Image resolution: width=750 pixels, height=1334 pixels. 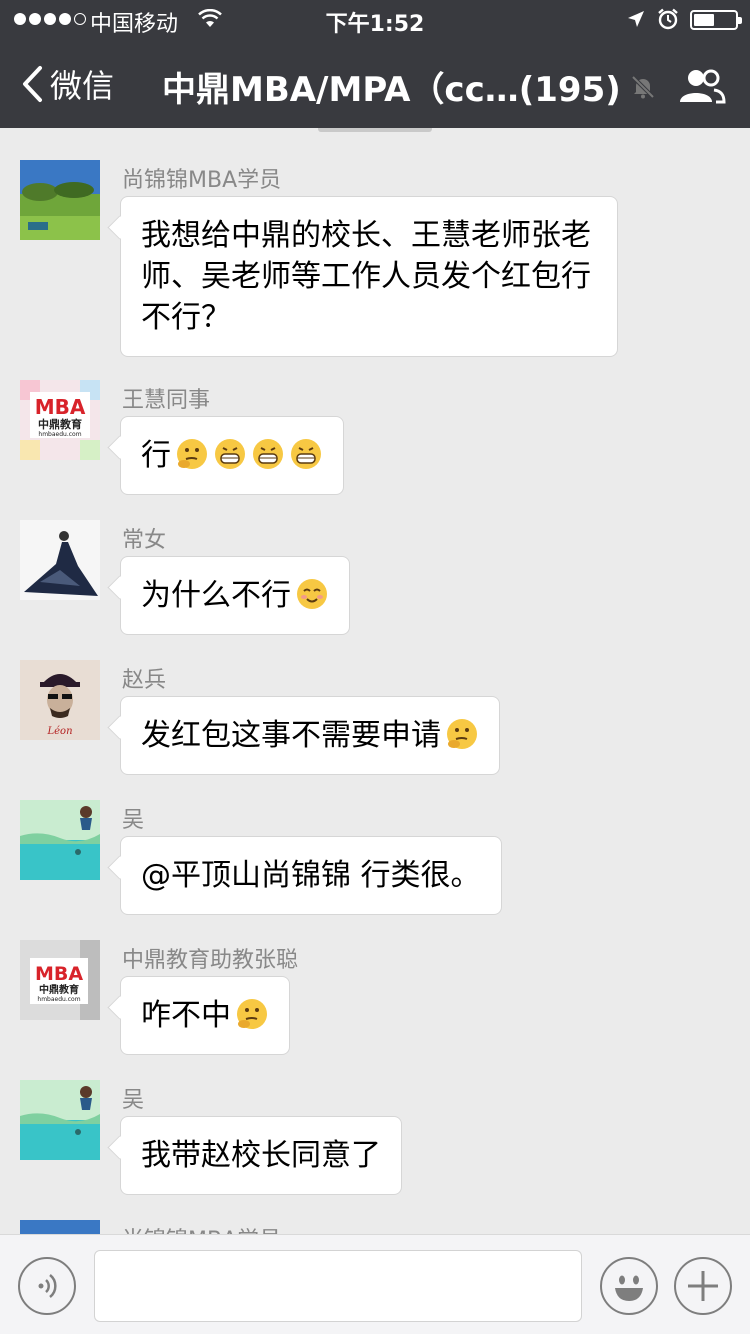 I want to click on leon-portrait-avatar-image: Léon, so click(x=60, y=700).